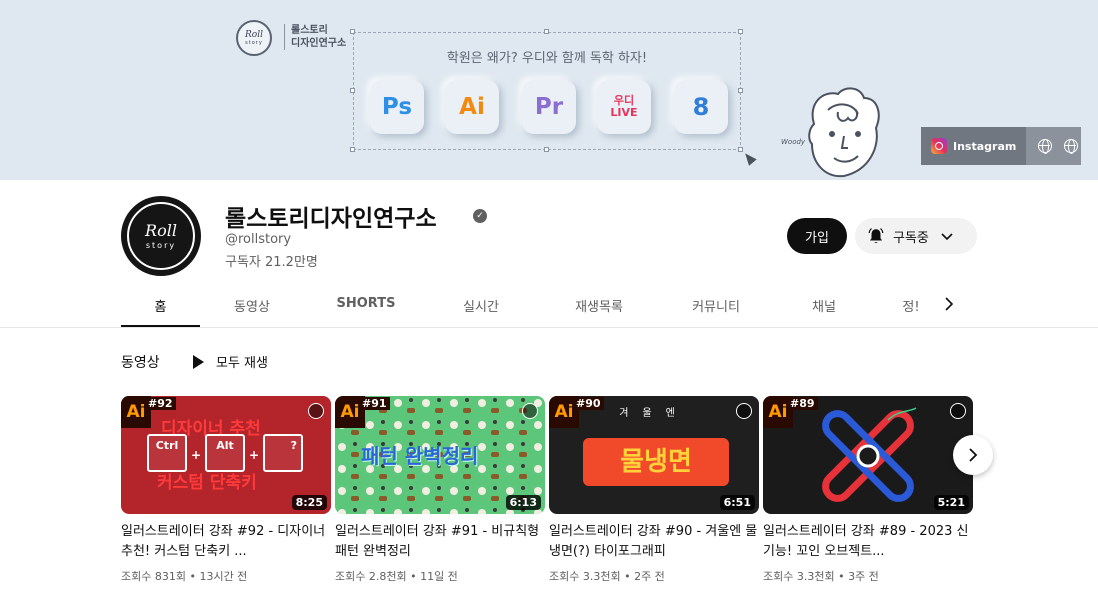 The image size is (1098, 609). Describe the element at coordinates (258, 239) in the screenshot. I see `channel-handle: @rollstory` at that location.